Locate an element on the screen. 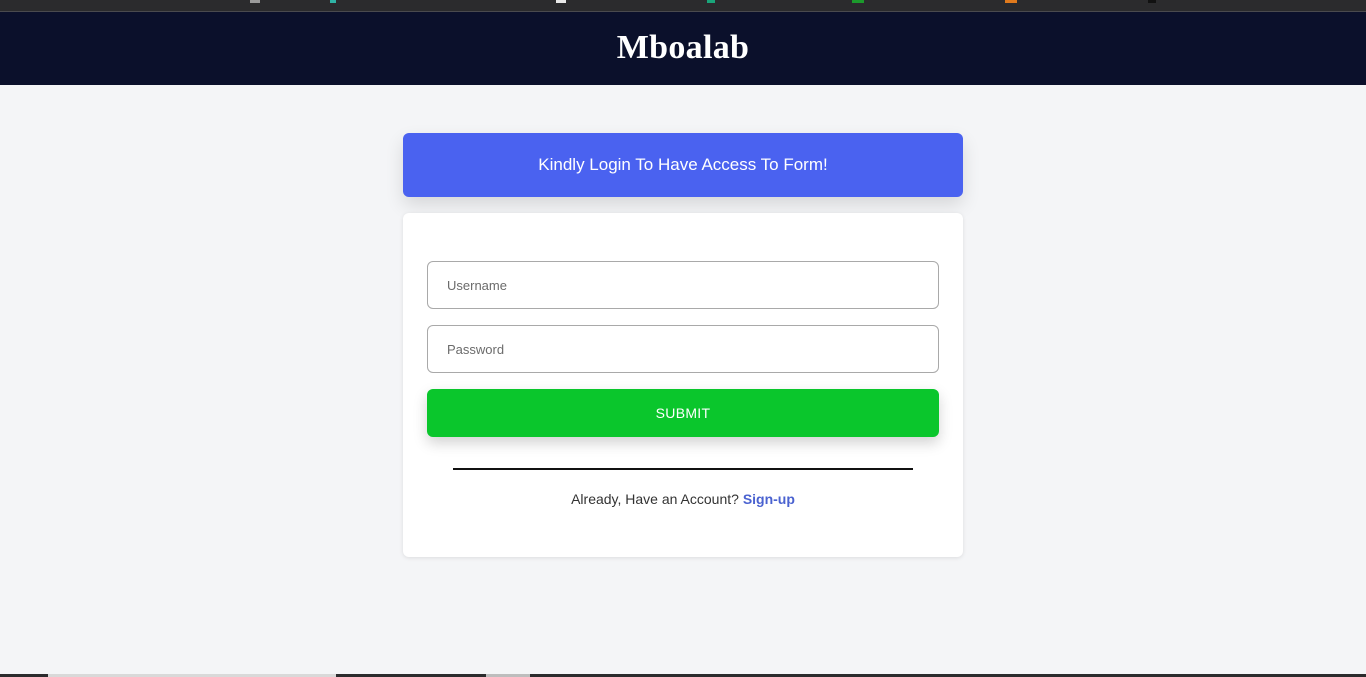 This screenshot has height=677, width=1366. password-input is located at coordinates (683, 349).